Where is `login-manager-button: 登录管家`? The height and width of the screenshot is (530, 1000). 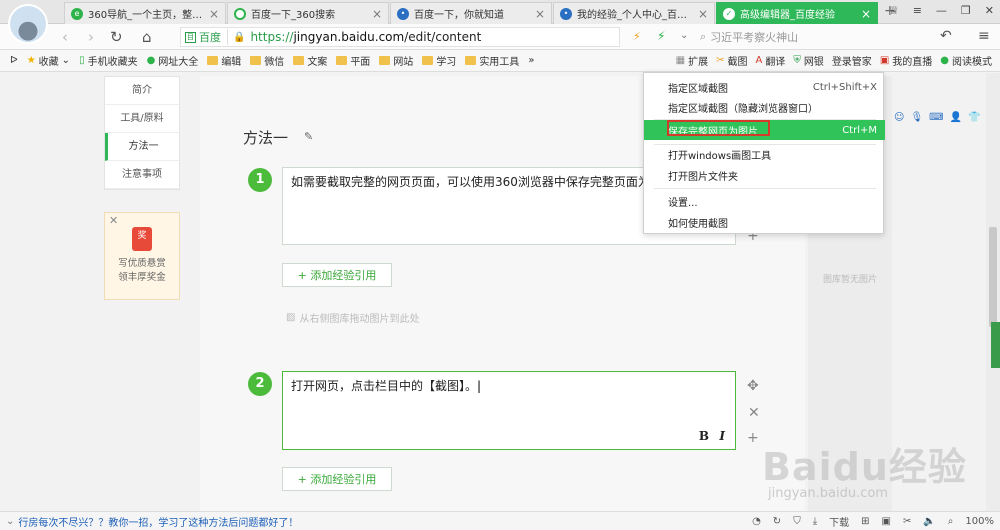
login-manager-button: 登录管家 is located at coordinates (852, 60).